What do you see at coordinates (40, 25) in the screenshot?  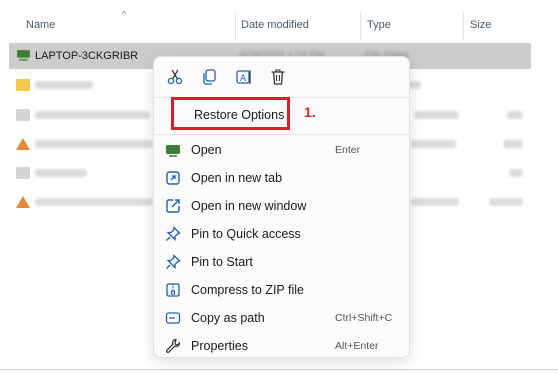 I see `column-header-name: Name` at bounding box center [40, 25].